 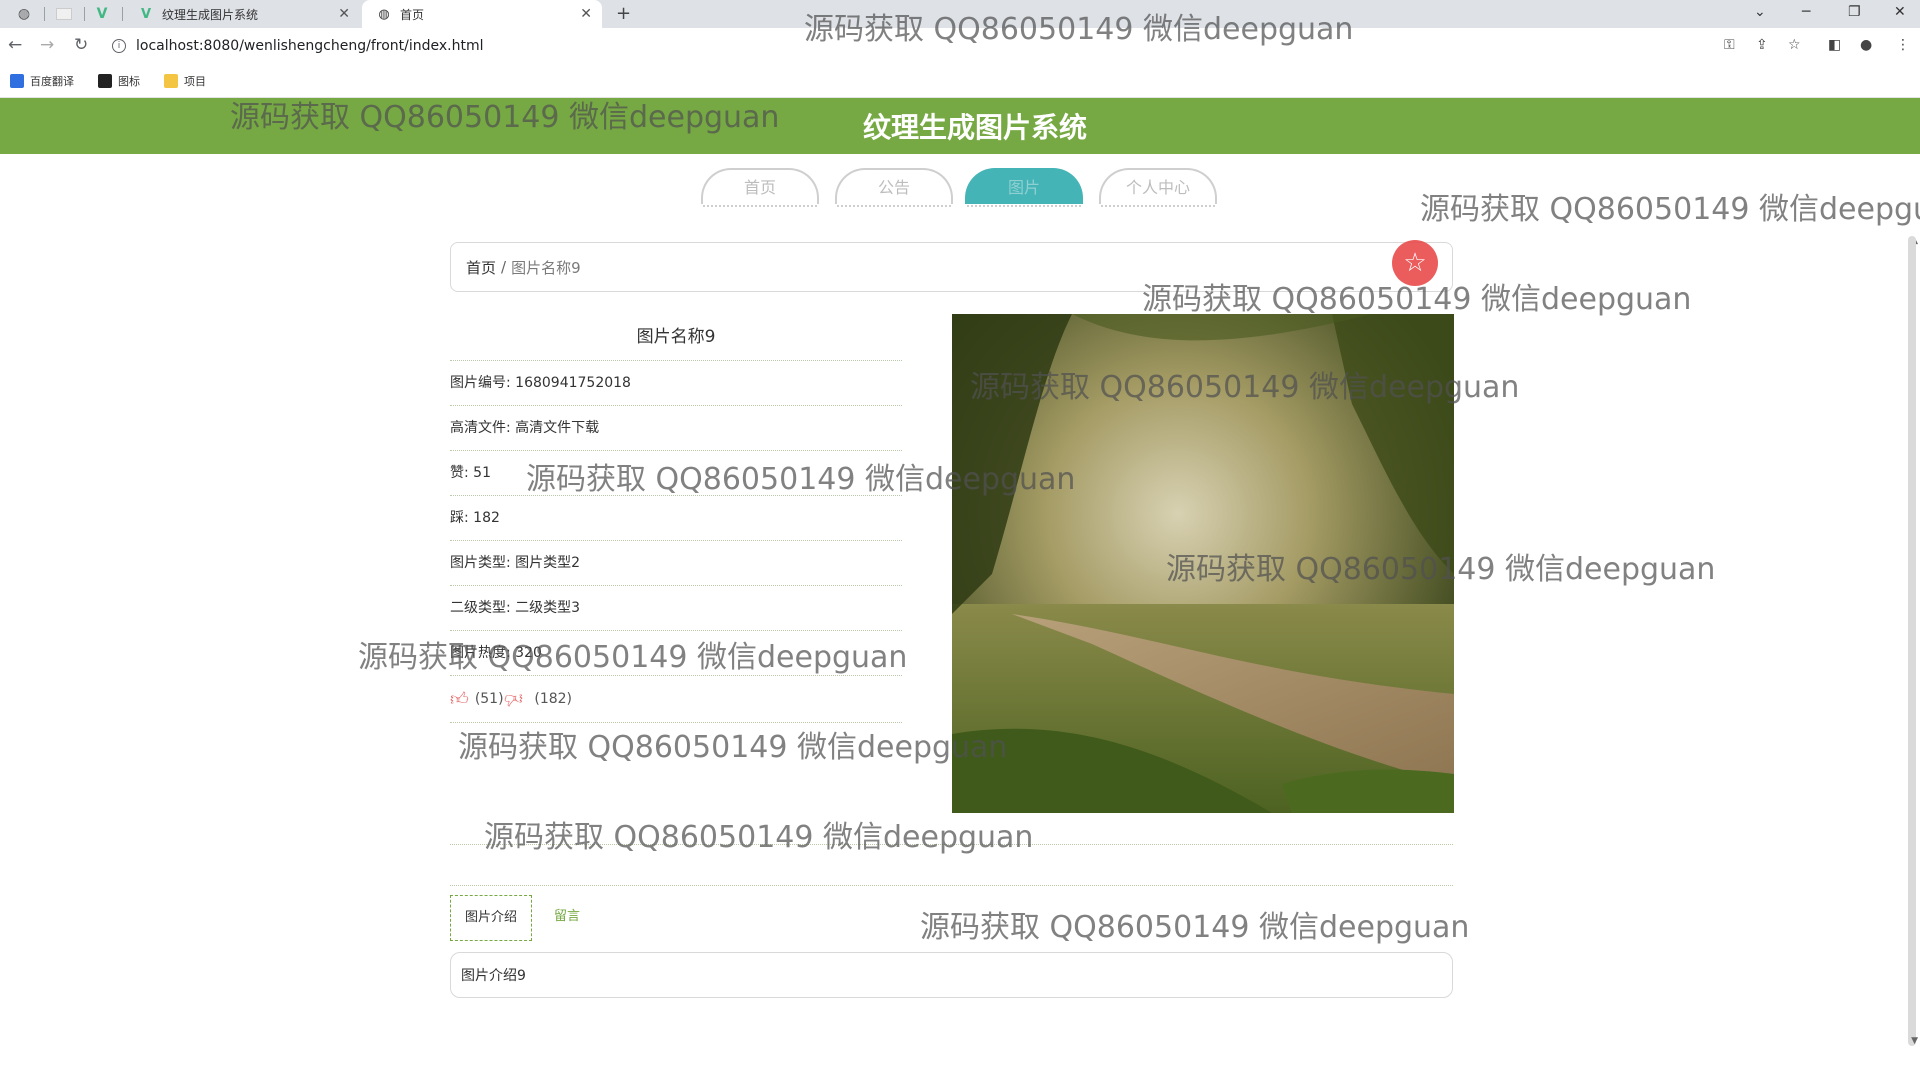 I want to click on back-arrow-icon: ←, so click(x=15, y=45).